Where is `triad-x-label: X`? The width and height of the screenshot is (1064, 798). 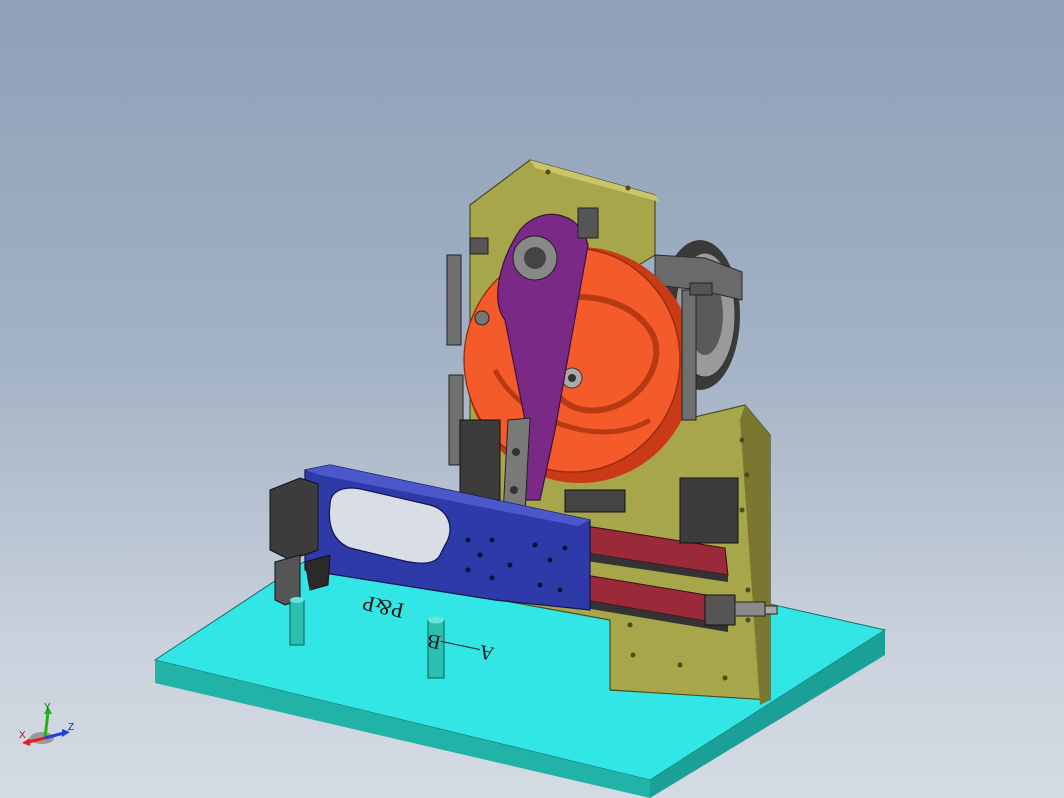 triad-x-label: X is located at coordinates (22, 735).